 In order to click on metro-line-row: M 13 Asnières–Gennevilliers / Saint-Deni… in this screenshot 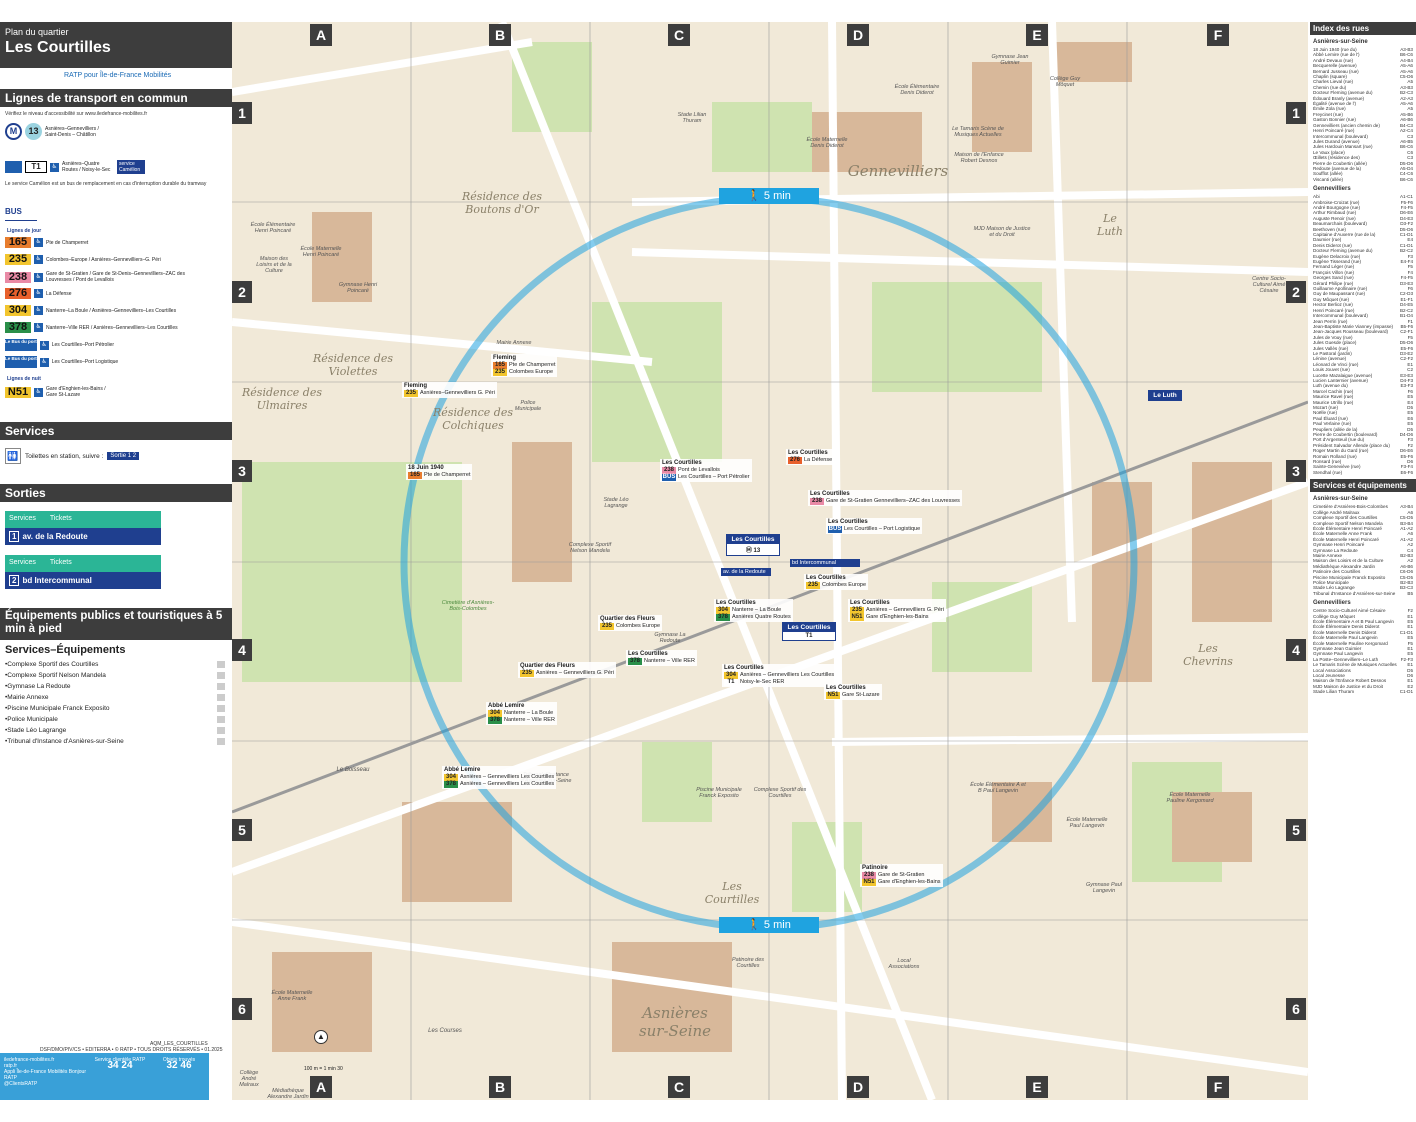, I will do `click(55, 131)`.